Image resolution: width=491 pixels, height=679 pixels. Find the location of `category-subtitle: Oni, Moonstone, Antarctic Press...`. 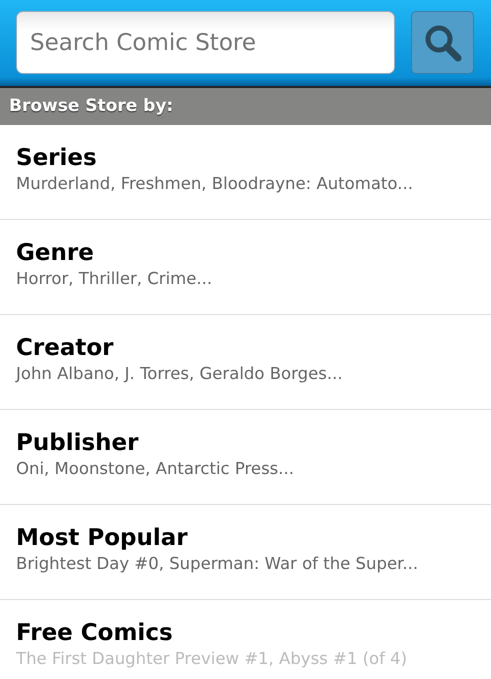

category-subtitle: Oni, Moonstone, Antarctic Press... is located at coordinates (156, 469).